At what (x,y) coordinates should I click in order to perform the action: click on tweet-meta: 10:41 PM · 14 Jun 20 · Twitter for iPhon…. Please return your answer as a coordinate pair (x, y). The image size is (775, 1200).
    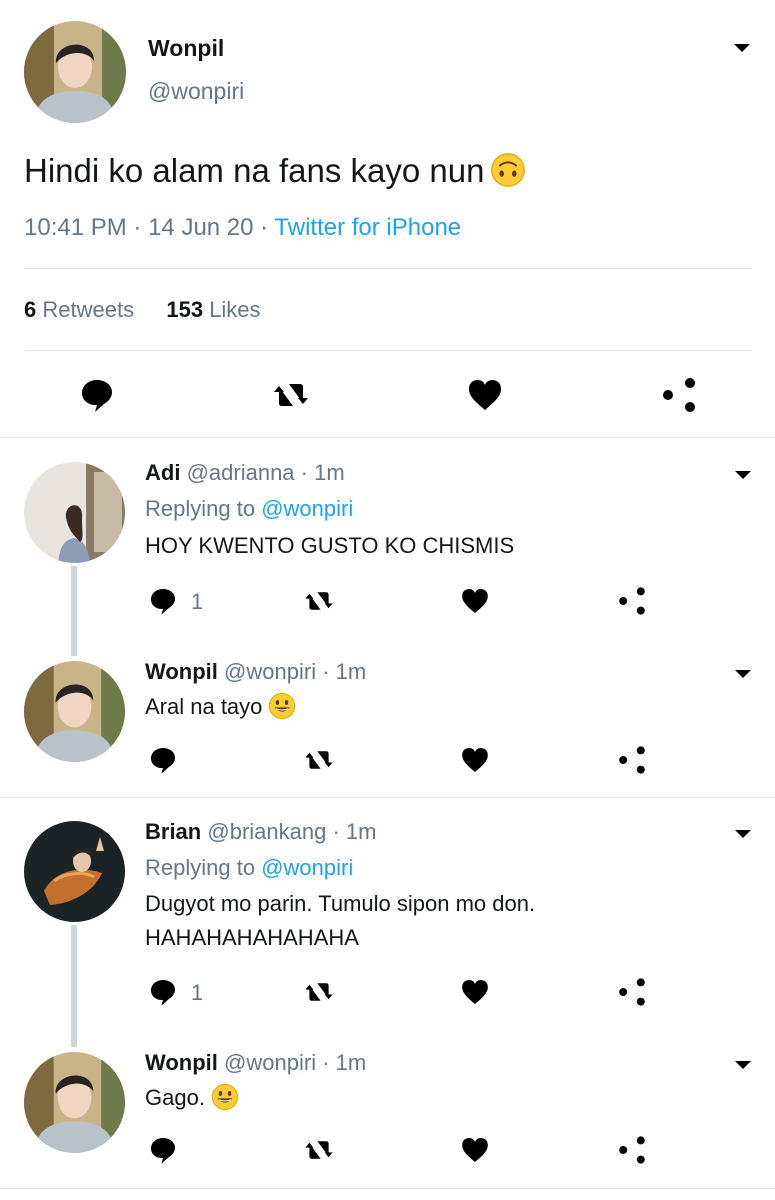
    Looking at the image, I should click on (242, 228).